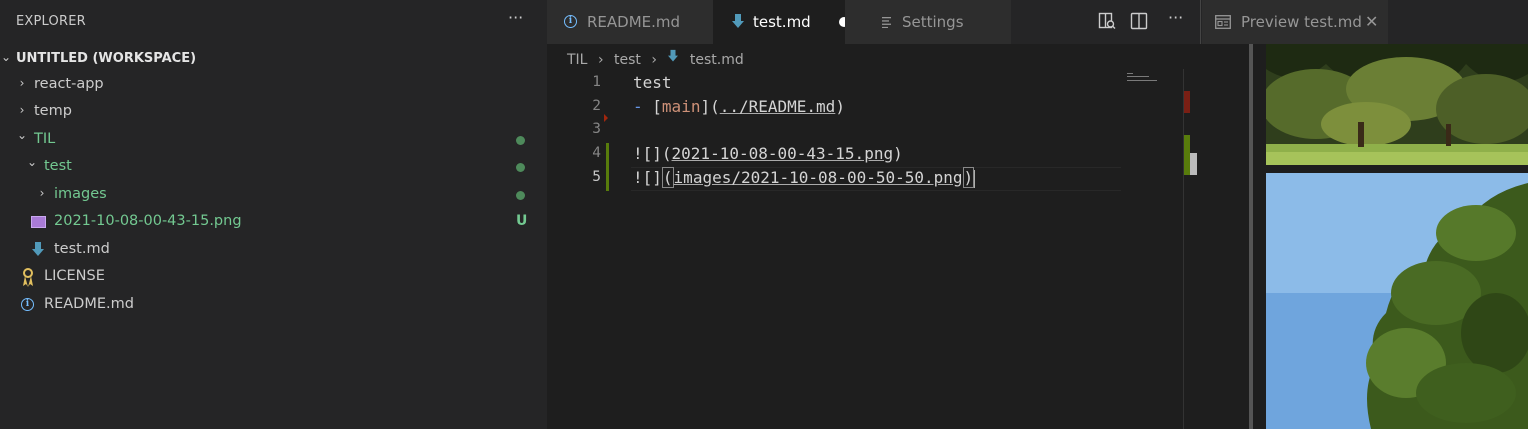 The height and width of the screenshot is (429, 1528). Describe the element at coordinates (596, 153) in the screenshot. I see `line-number: 4` at that location.